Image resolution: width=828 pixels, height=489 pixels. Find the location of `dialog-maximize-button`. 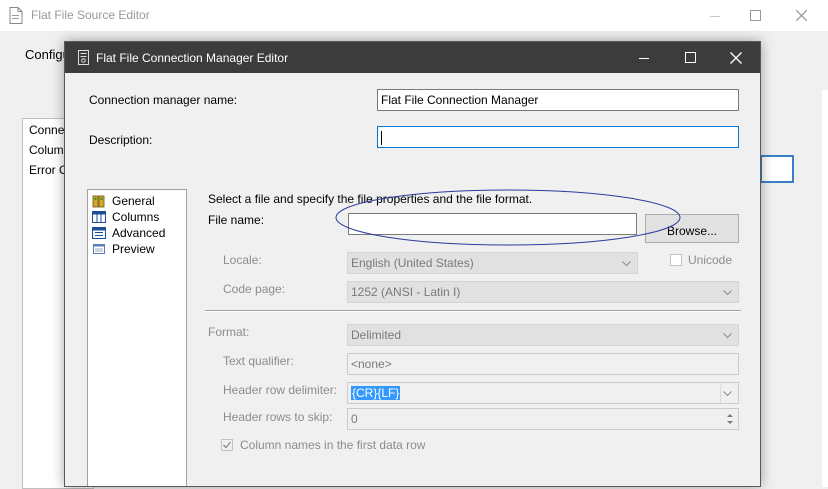

dialog-maximize-button is located at coordinates (690, 57).